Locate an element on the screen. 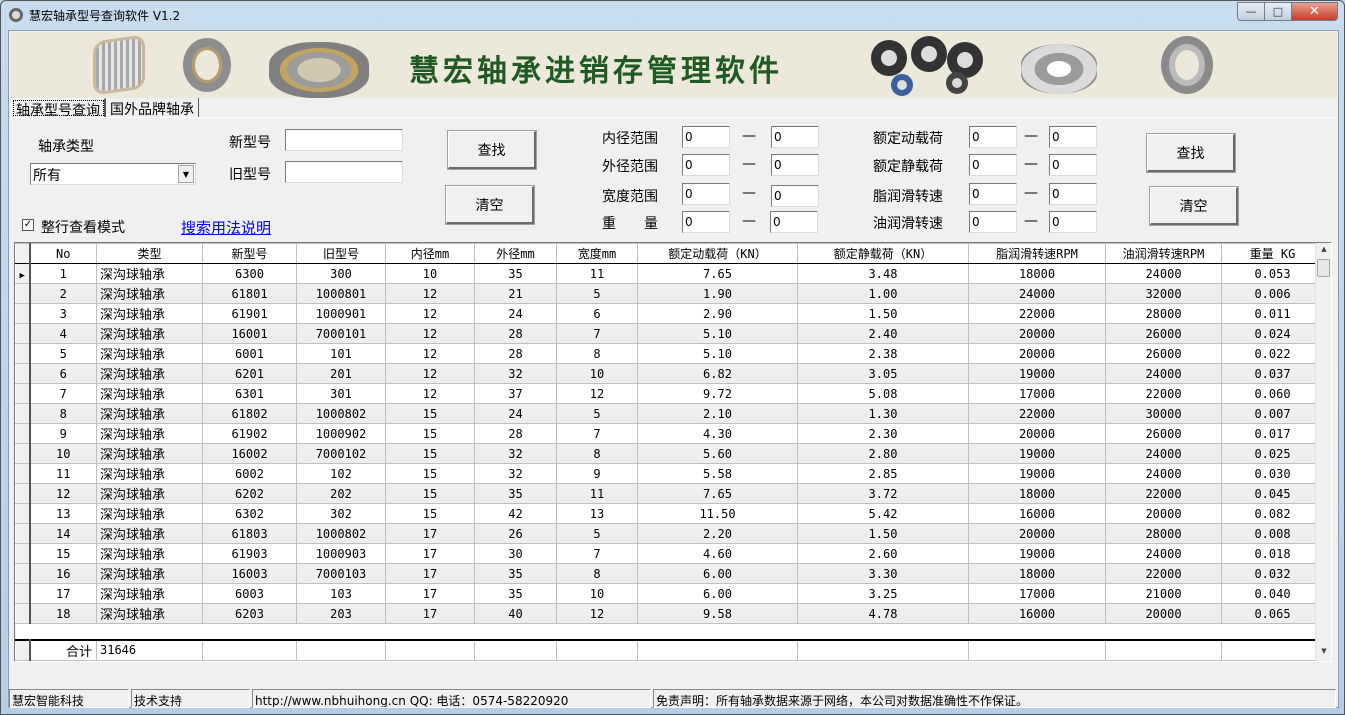 Image resolution: width=1345 pixels, height=715 pixels. table-cell: 4.78 is located at coordinates (883, 613).